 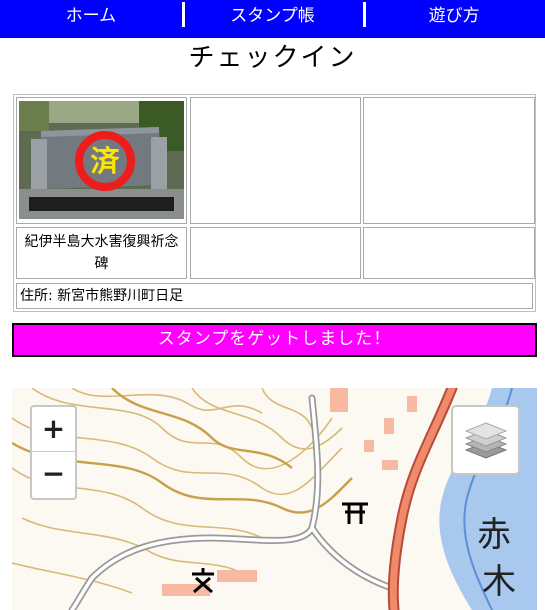 I want to click on stamp-char: 済, so click(x=105, y=160).